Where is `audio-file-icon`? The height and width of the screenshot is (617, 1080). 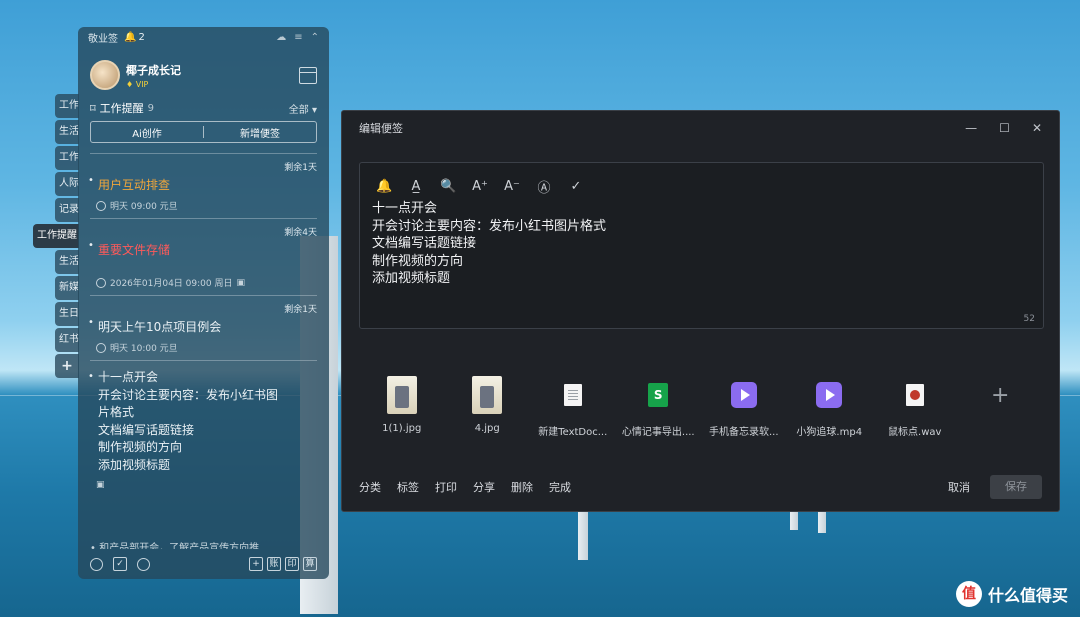
audio-file-icon is located at coordinates (914, 395).